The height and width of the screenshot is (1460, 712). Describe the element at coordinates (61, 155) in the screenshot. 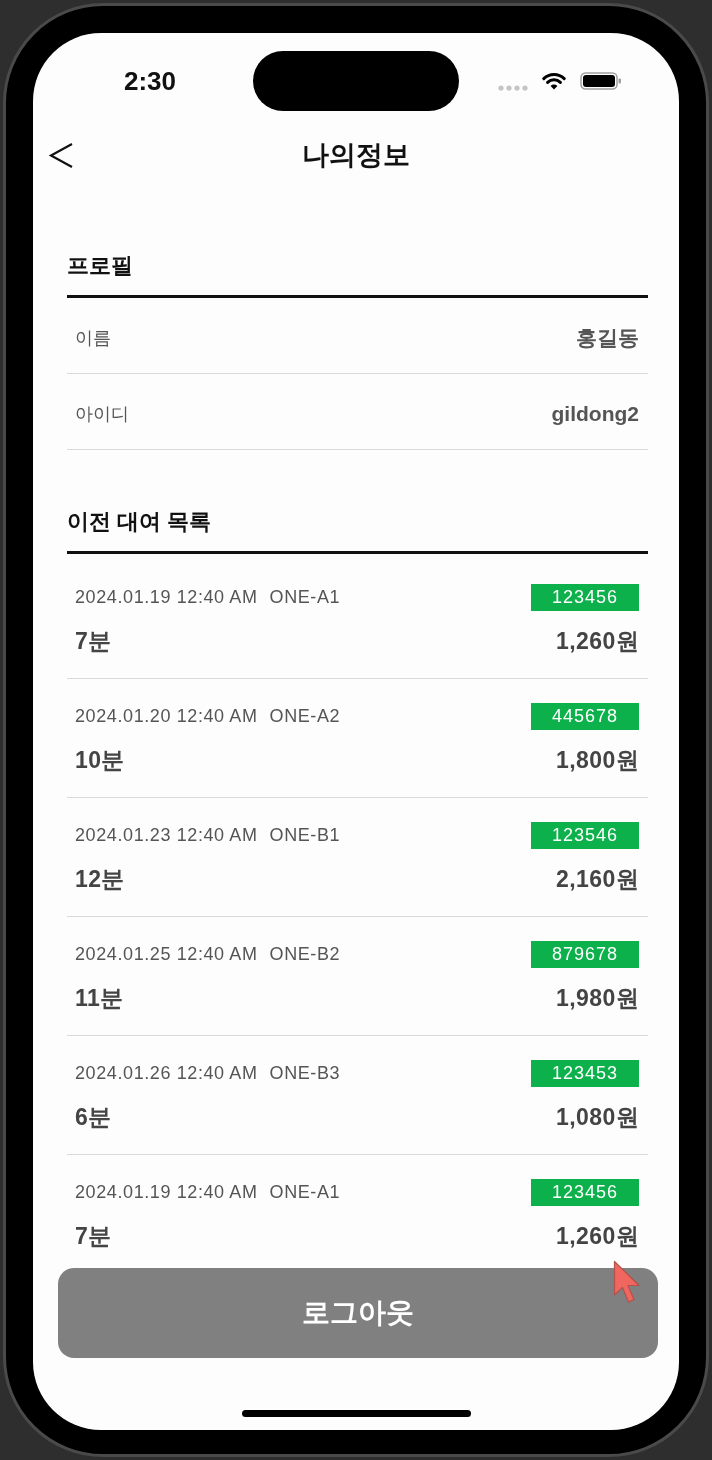

I see `chevron-left-icon` at that location.